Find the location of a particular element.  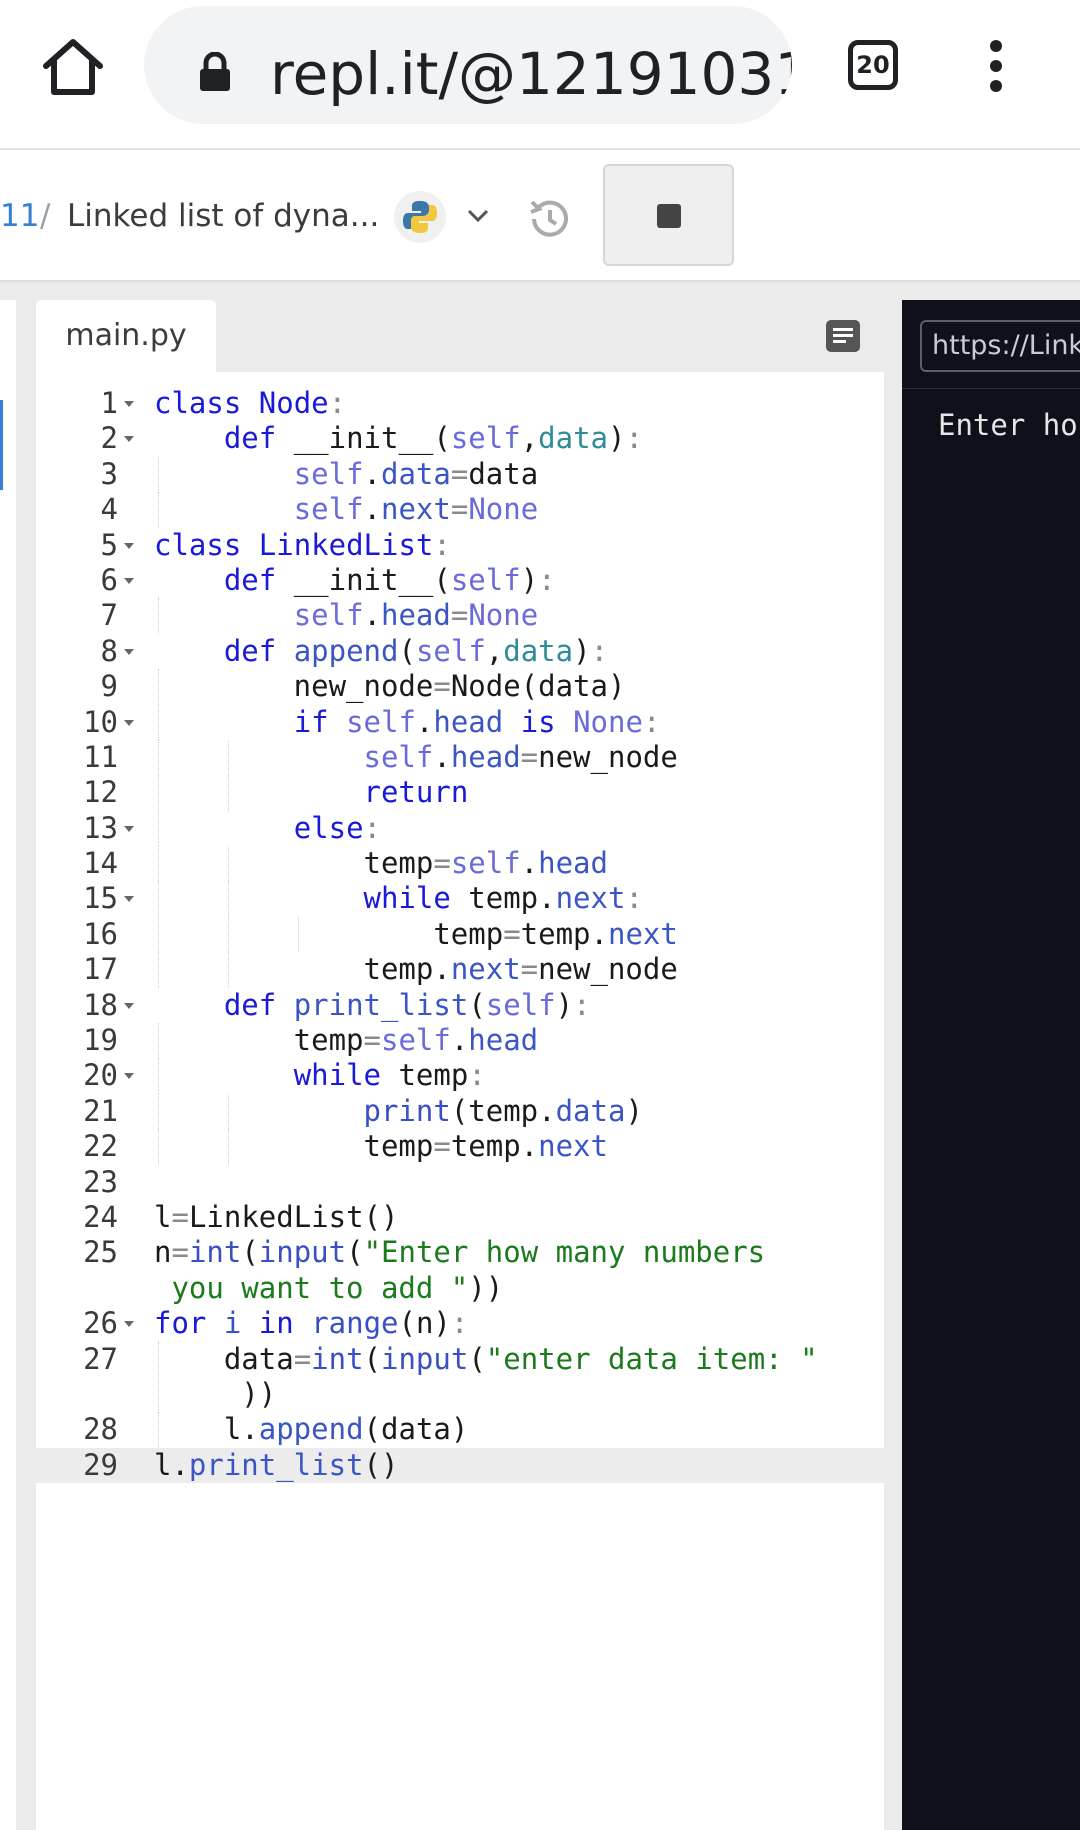

code-line: 23 is located at coordinates (460, 1182).